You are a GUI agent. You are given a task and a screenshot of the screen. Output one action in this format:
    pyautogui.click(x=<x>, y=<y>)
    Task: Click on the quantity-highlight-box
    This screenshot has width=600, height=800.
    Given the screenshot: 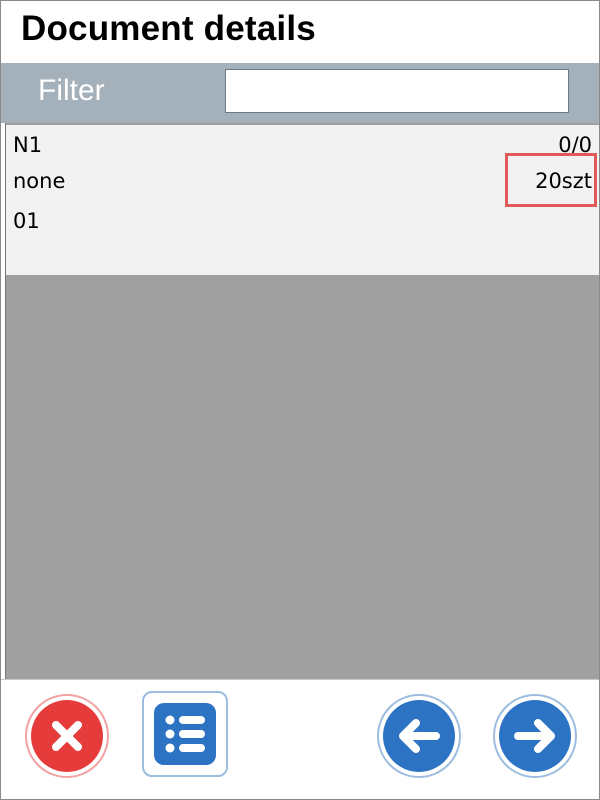 What is the action you would take?
    pyautogui.click(x=551, y=180)
    